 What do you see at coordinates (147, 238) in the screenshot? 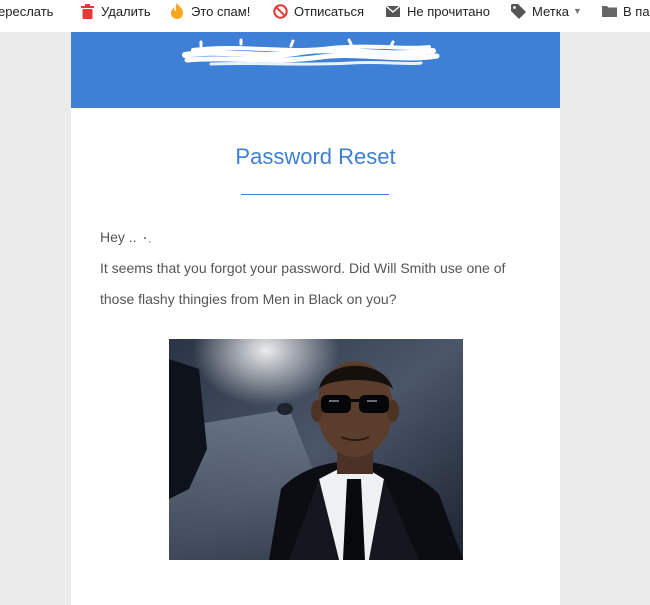
I see `redacted-name` at bounding box center [147, 238].